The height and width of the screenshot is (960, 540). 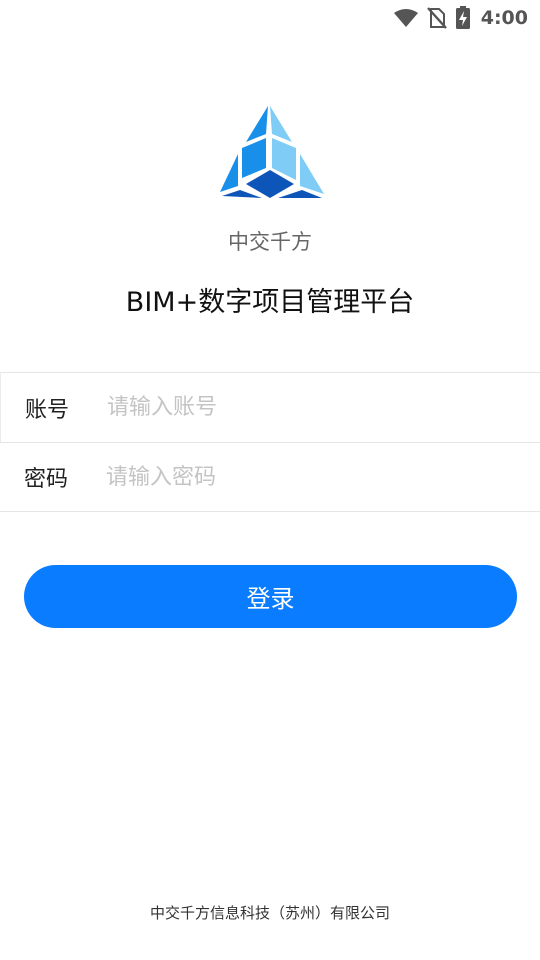 What do you see at coordinates (270, 18) in the screenshot?
I see `status-bar: 4:00` at bounding box center [270, 18].